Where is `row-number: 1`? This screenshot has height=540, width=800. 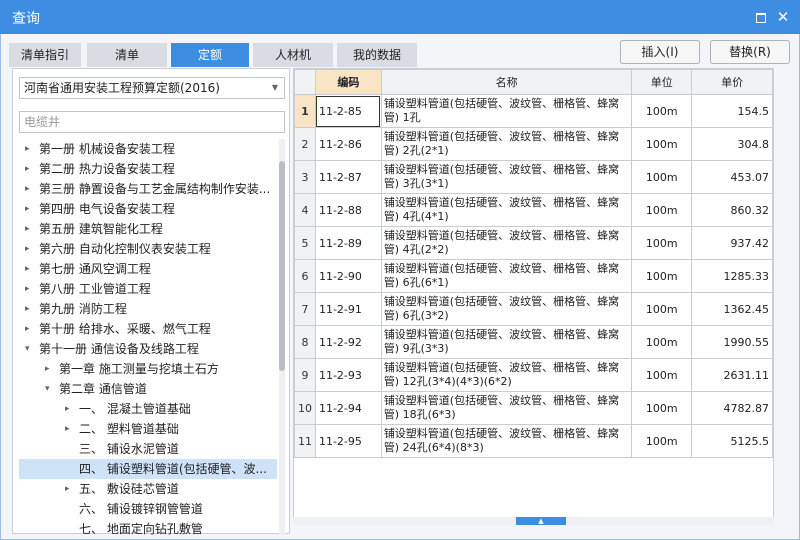
row-number: 1 is located at coordinates (305, 111).